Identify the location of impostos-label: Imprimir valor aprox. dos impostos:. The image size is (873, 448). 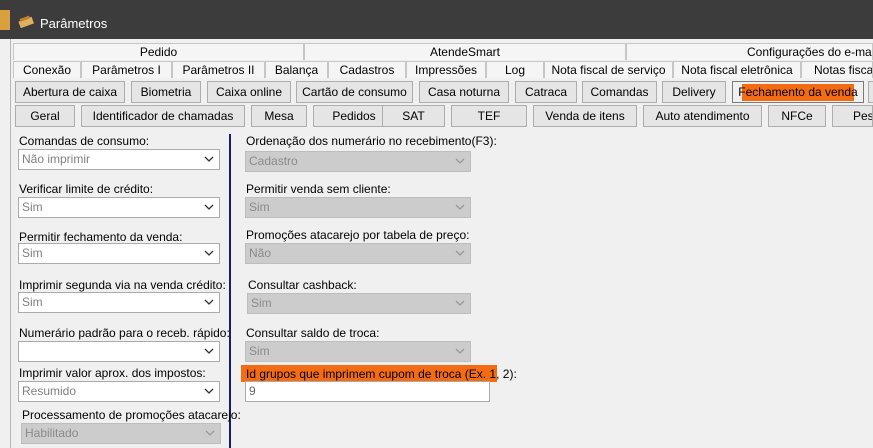
(112, 373).